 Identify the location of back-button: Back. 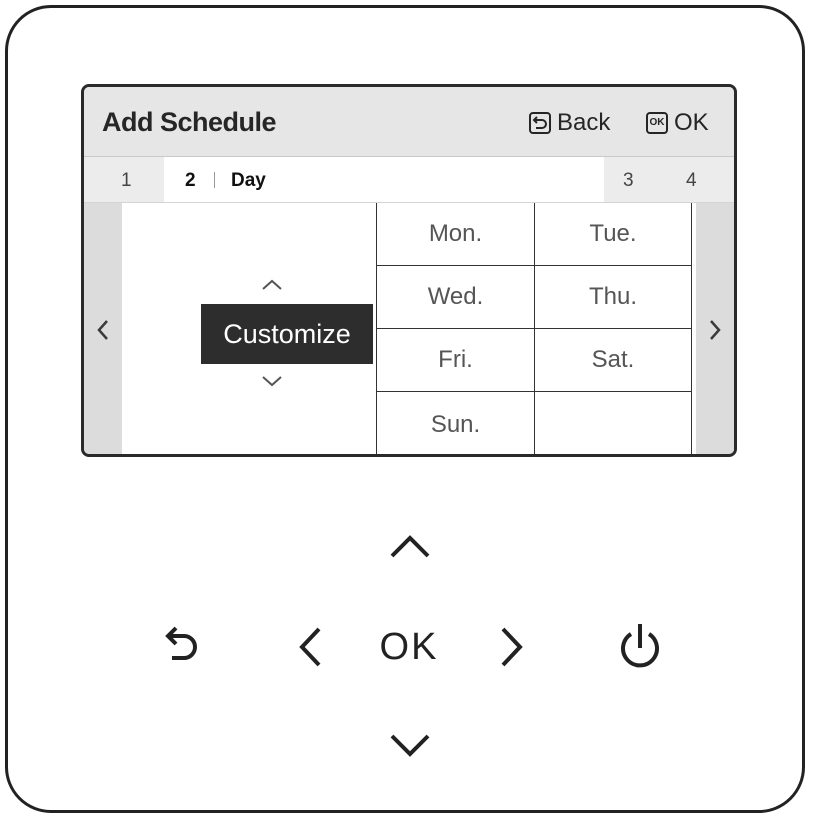
(569, 123).